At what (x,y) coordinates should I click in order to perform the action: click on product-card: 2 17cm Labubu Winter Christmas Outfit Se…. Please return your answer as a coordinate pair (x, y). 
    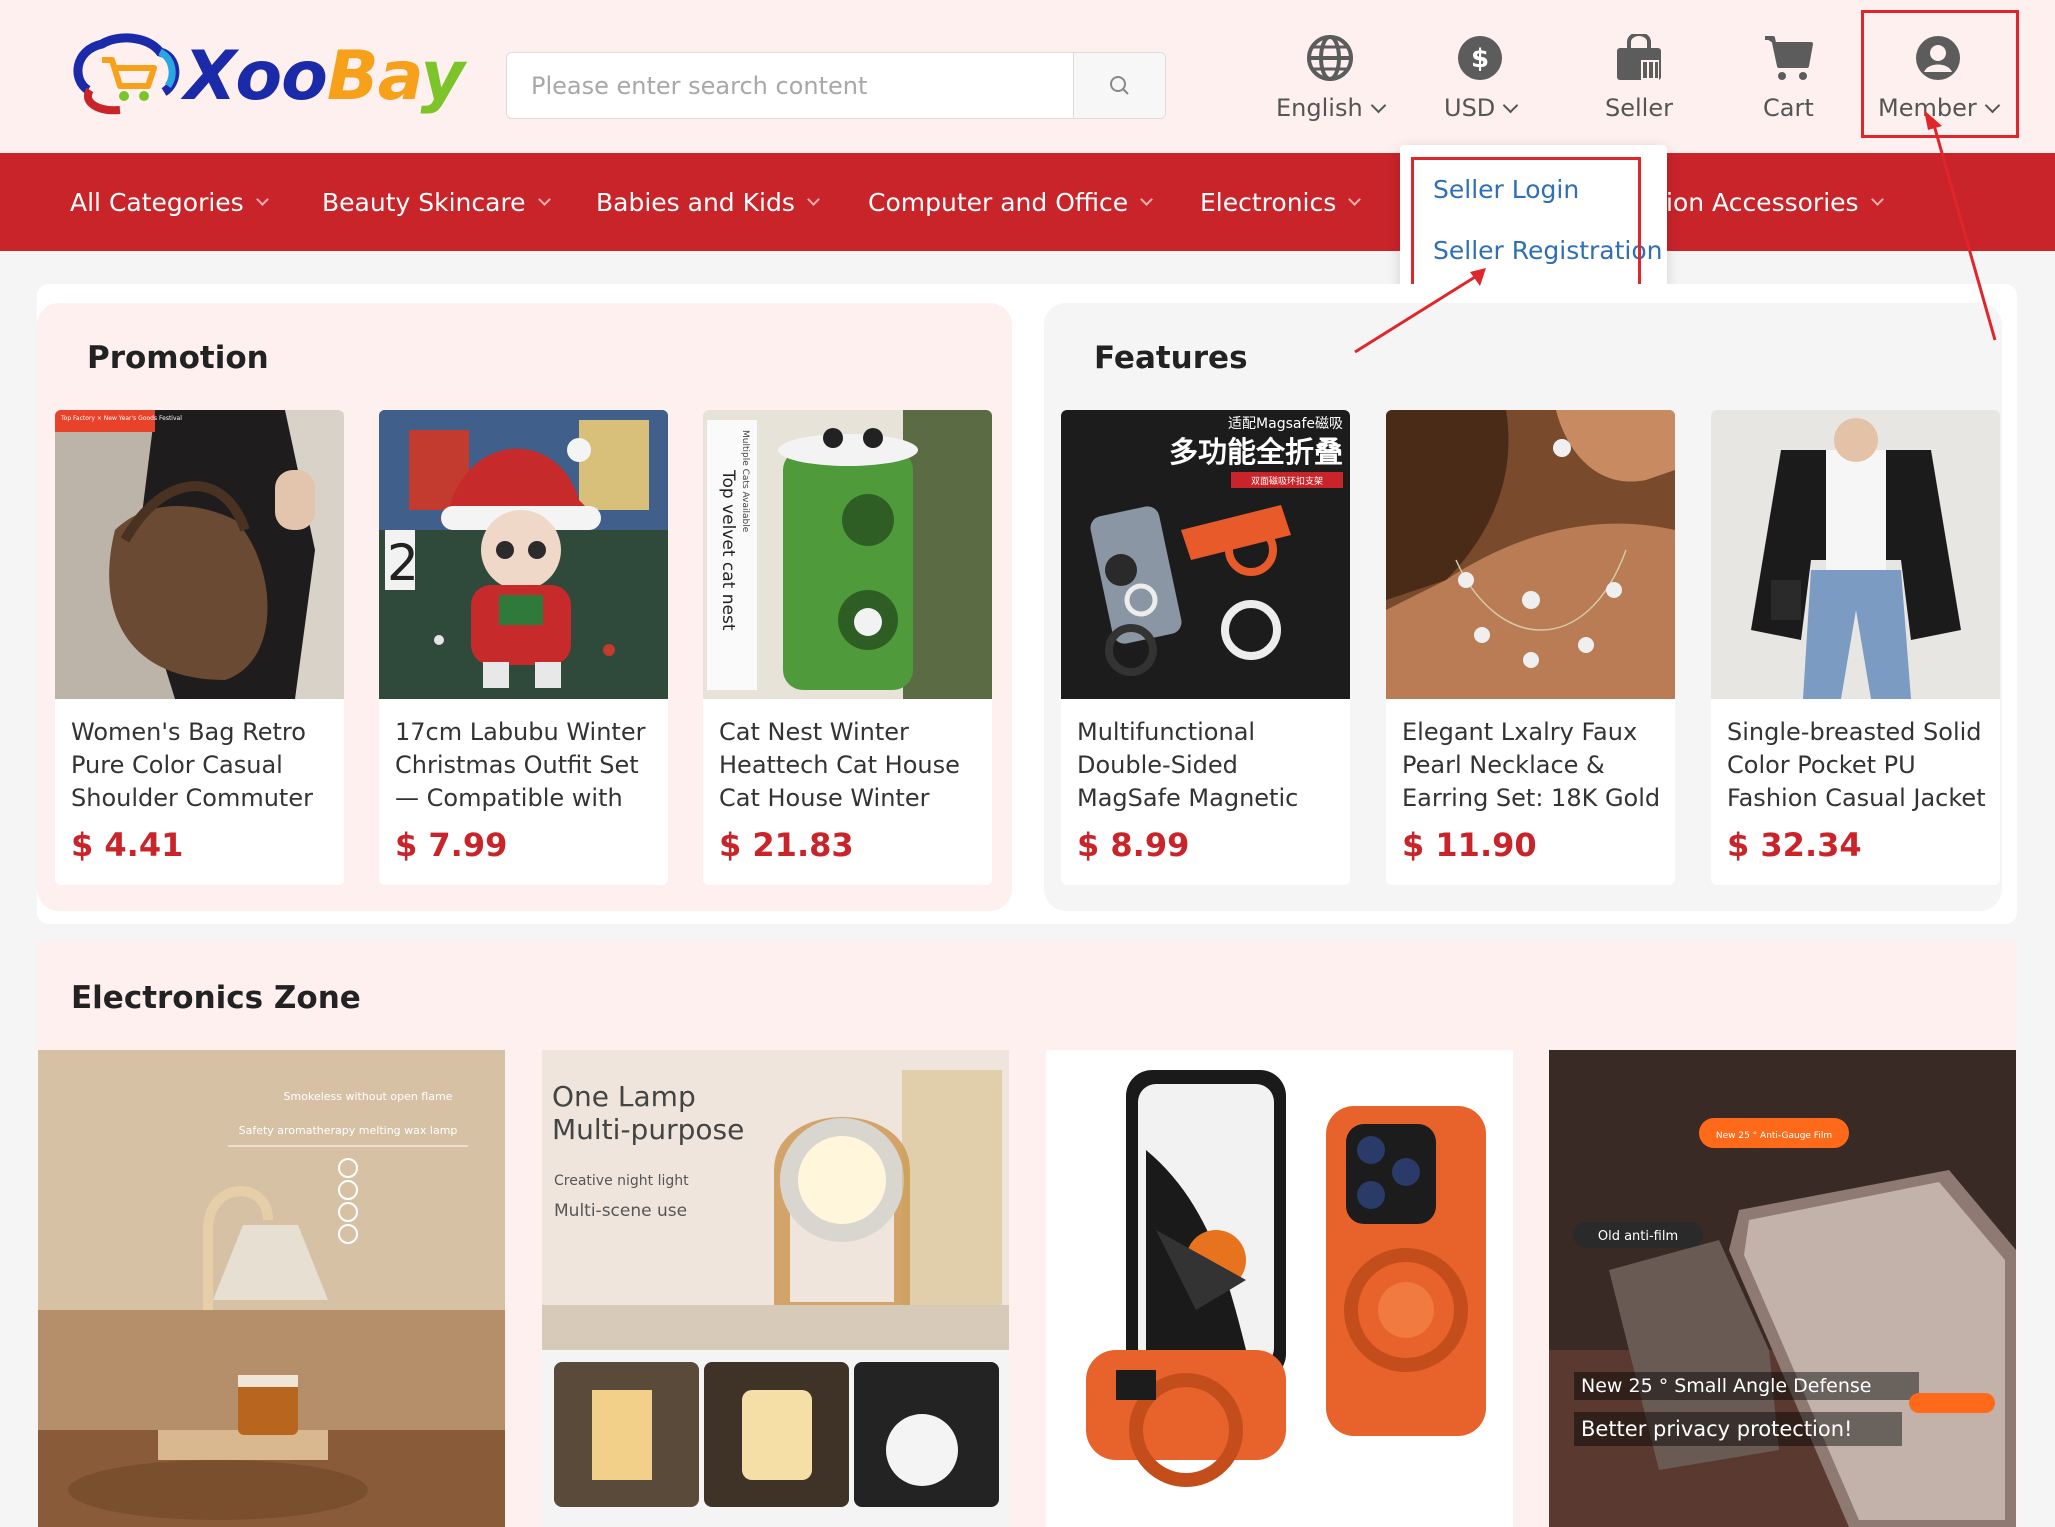
    Looking at the image, I should click on (523, 647).